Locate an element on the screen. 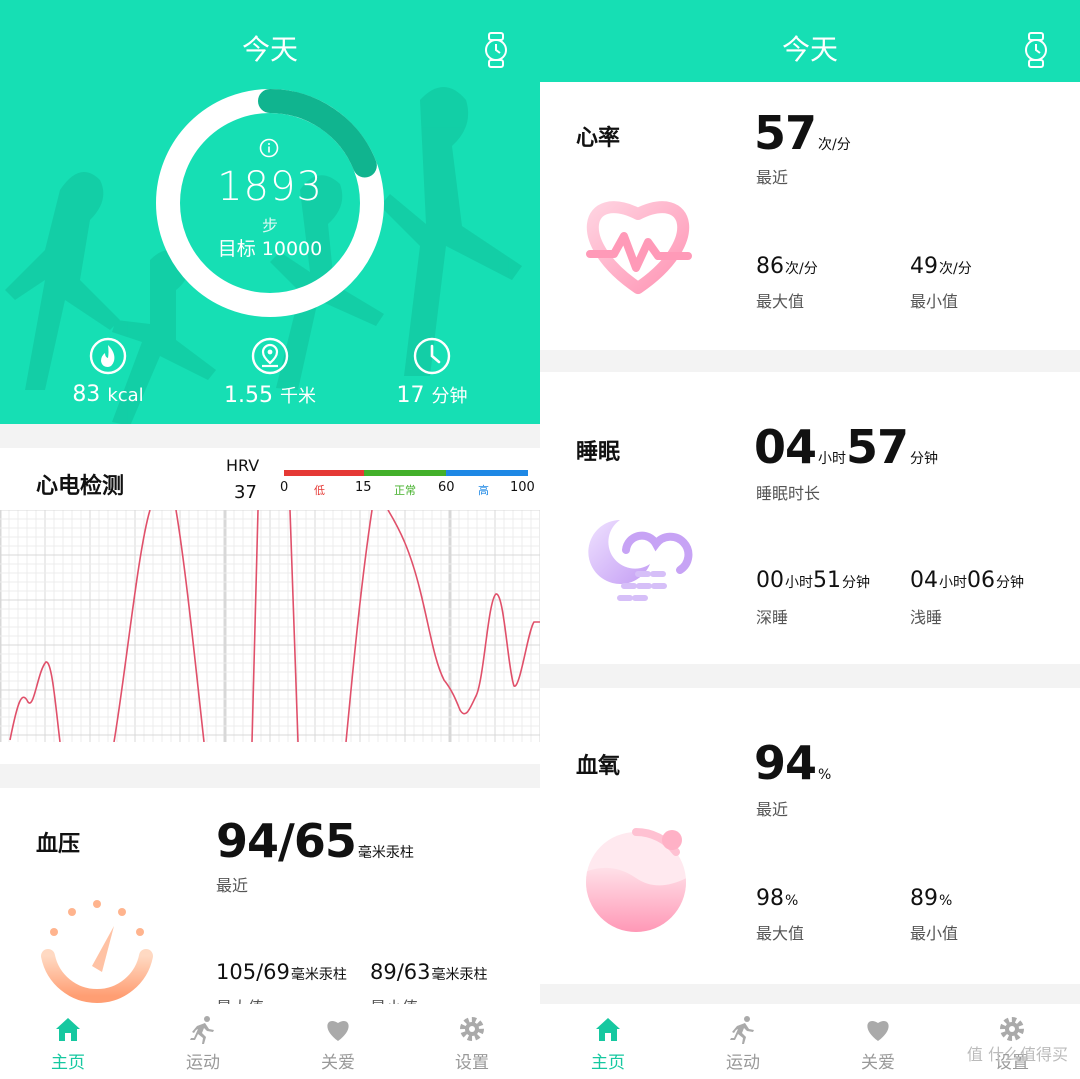  hrv-high-segment is located at coordinates (487, 473).